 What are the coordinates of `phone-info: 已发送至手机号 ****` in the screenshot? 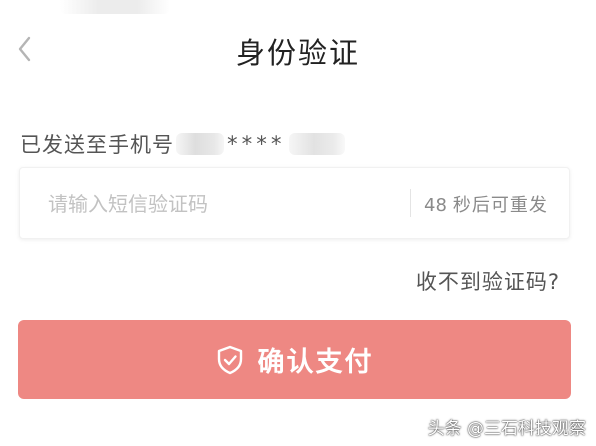 It's located at (182, 144).